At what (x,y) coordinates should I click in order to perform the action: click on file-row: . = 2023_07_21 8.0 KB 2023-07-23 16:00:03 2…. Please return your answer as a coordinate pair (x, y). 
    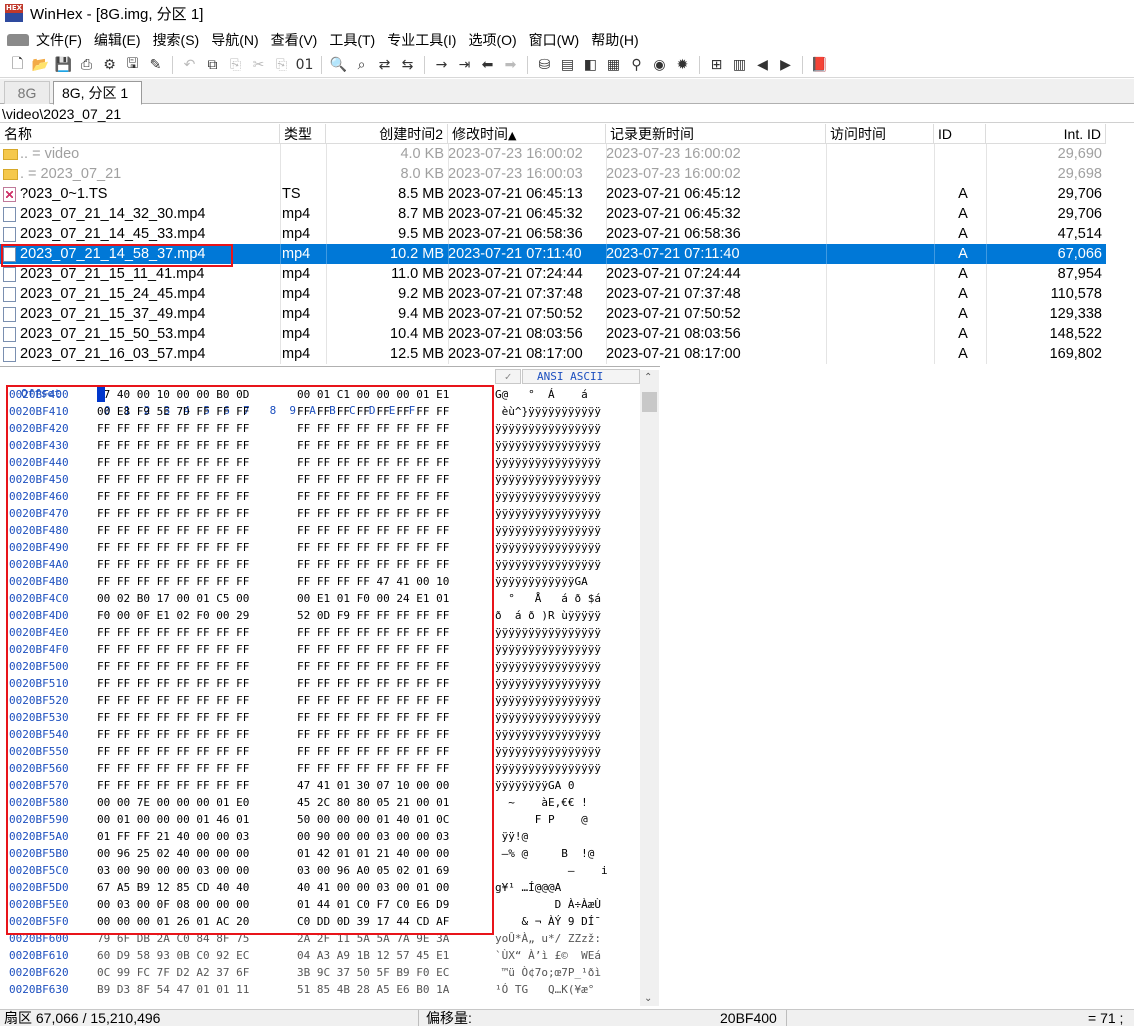
    Looking at the image, I should click on (553, 174).